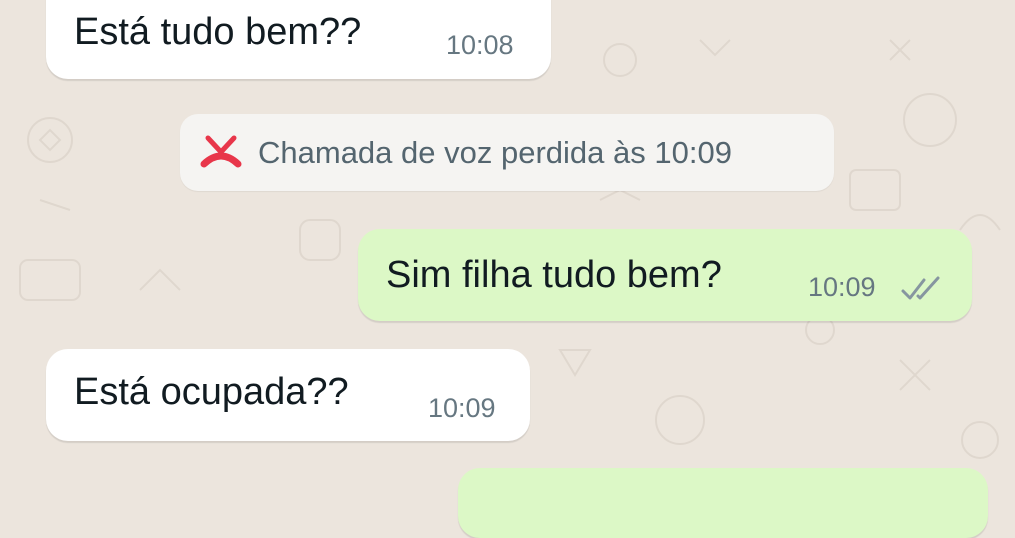 The width and height of the screenshot is (1015, 538). I want to click on message-bubble-outgoing: Sim filha tudo bem? 10:09, so click(665, 275).